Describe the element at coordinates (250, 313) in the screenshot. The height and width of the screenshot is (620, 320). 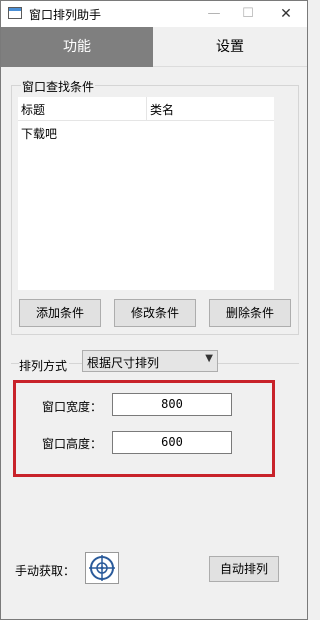
I see `delete-condition-button: 删除条件` at that location.